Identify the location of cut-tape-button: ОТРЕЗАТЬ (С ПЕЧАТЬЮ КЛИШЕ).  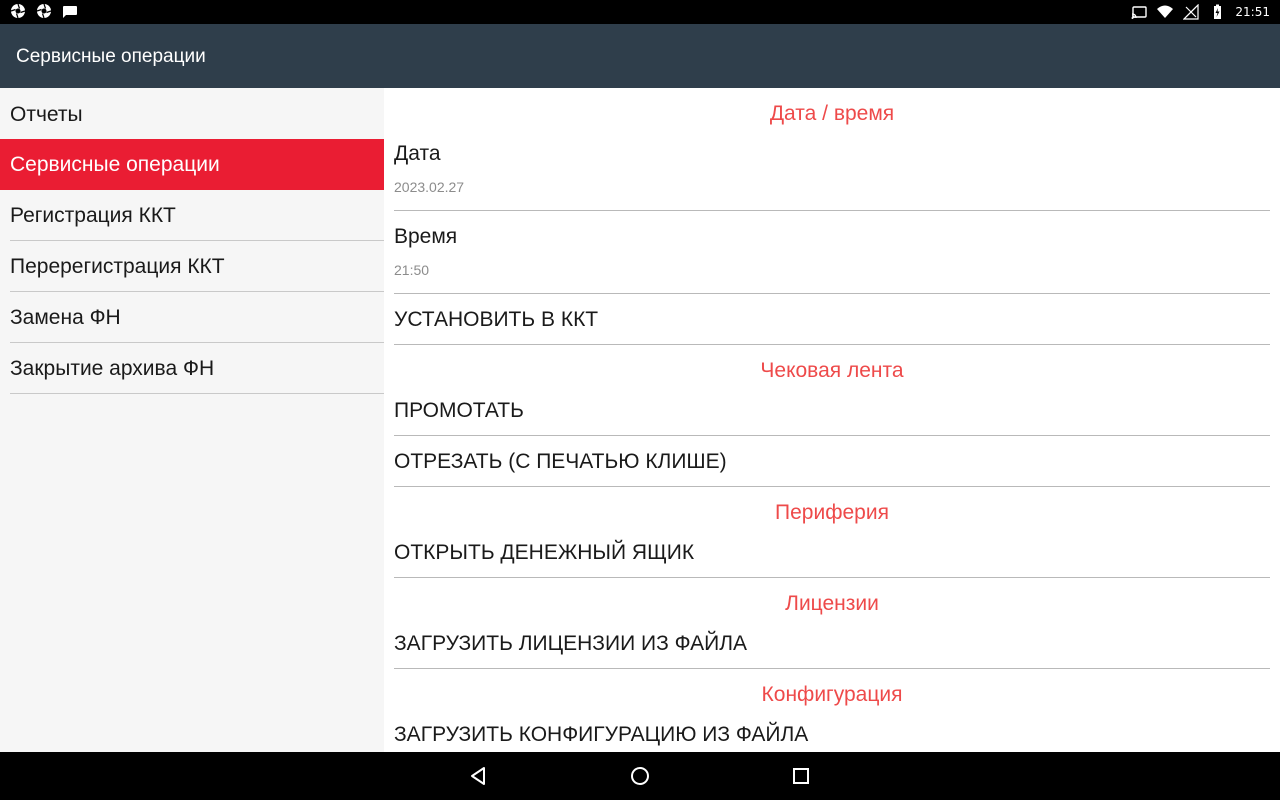
(832, 462).